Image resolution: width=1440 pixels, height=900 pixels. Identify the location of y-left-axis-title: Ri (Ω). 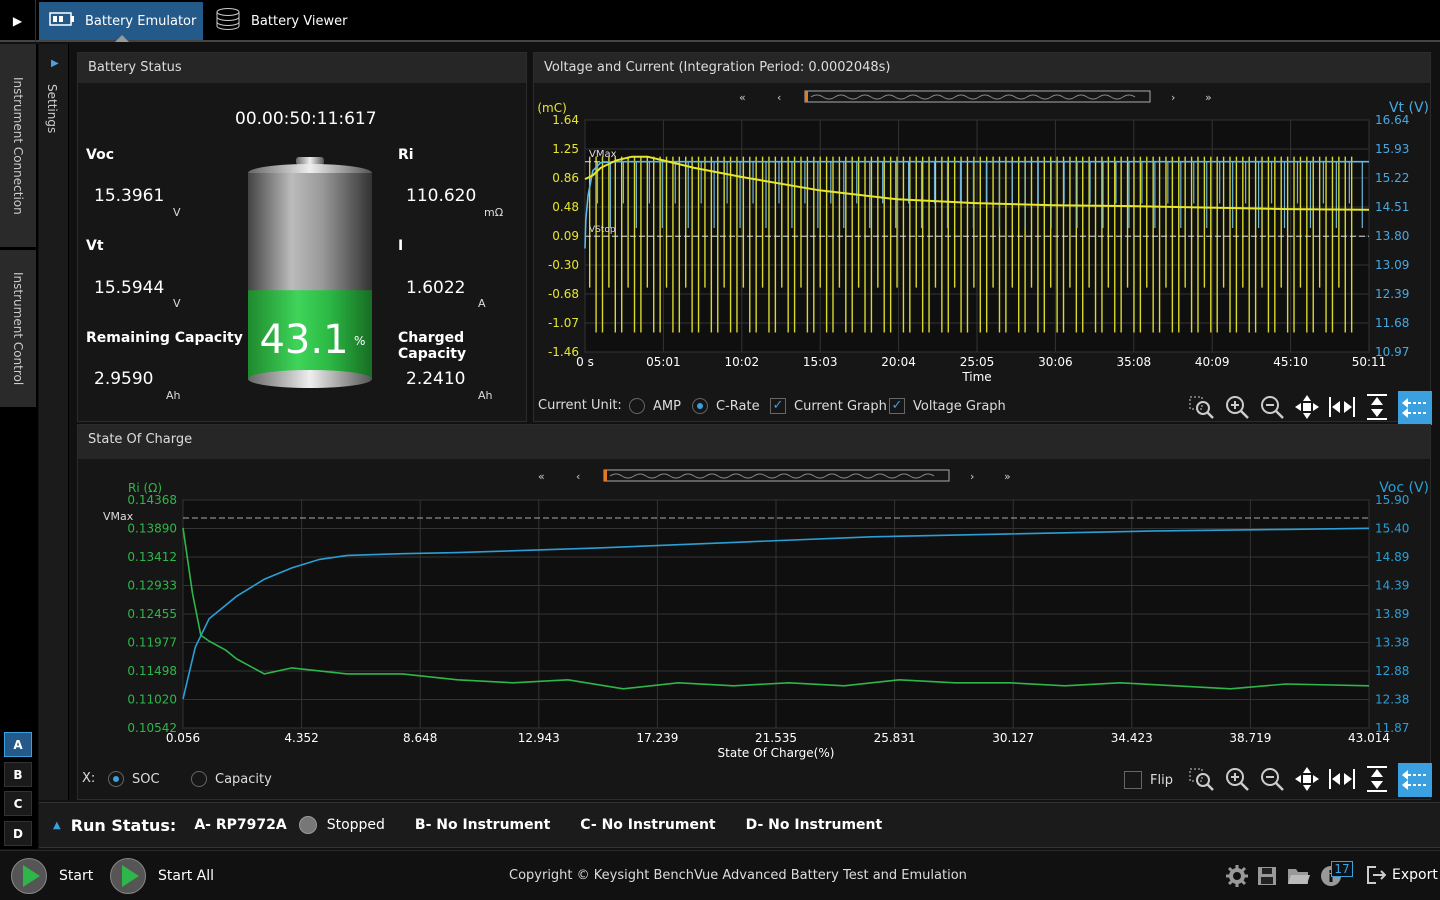
(145, 488).